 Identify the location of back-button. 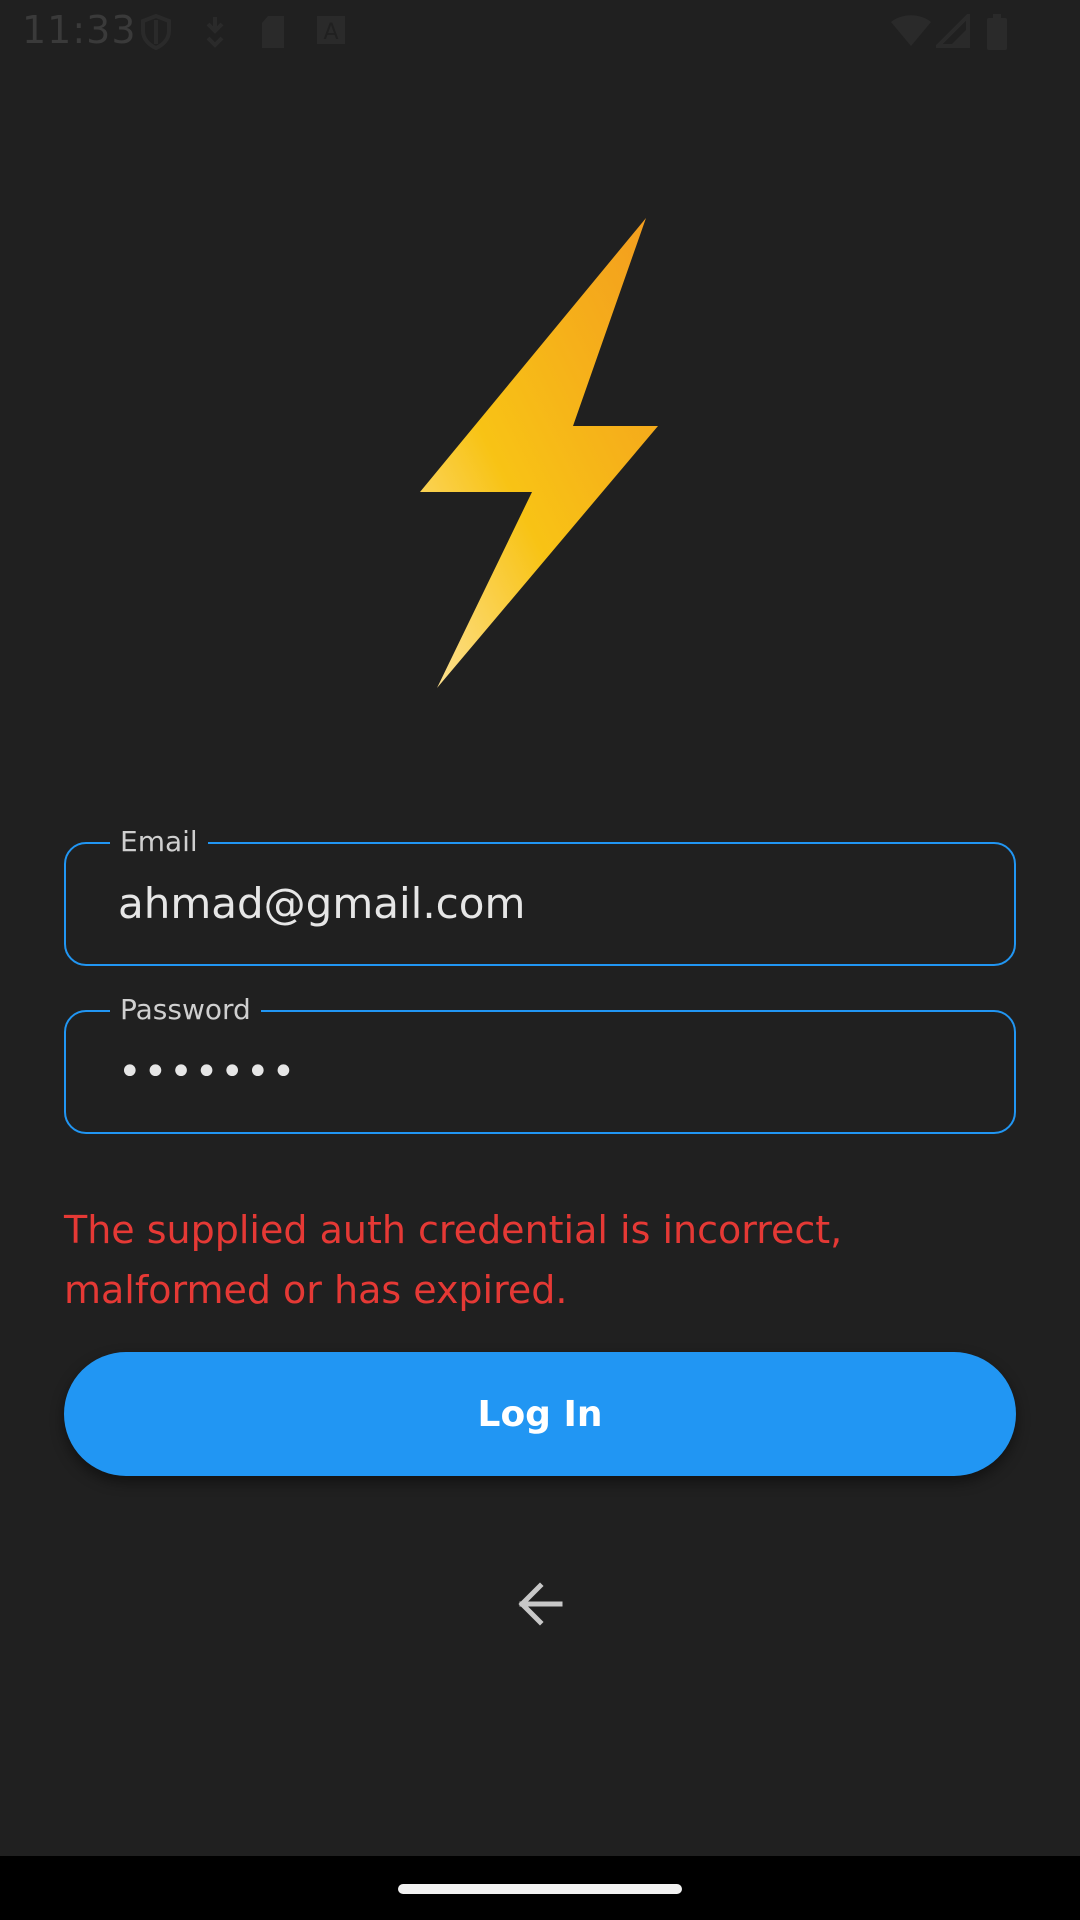
(540, 1606).